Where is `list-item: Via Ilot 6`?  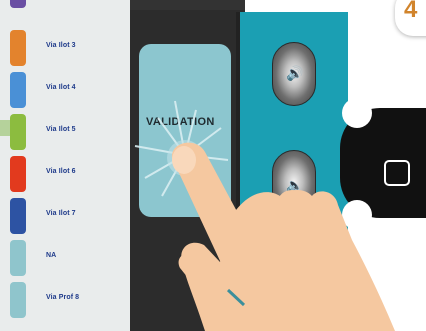 list-item: Via Ilot 6 is located at coordinates (66, 174).